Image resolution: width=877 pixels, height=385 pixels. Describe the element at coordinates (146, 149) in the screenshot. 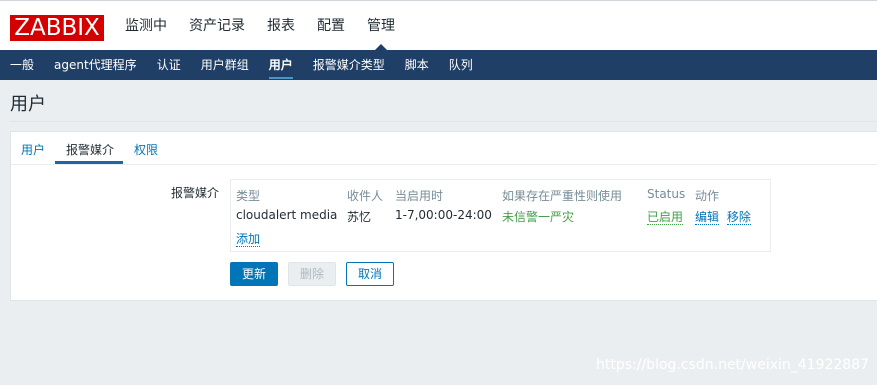

I see `tab-permissions: 权限` at that location.